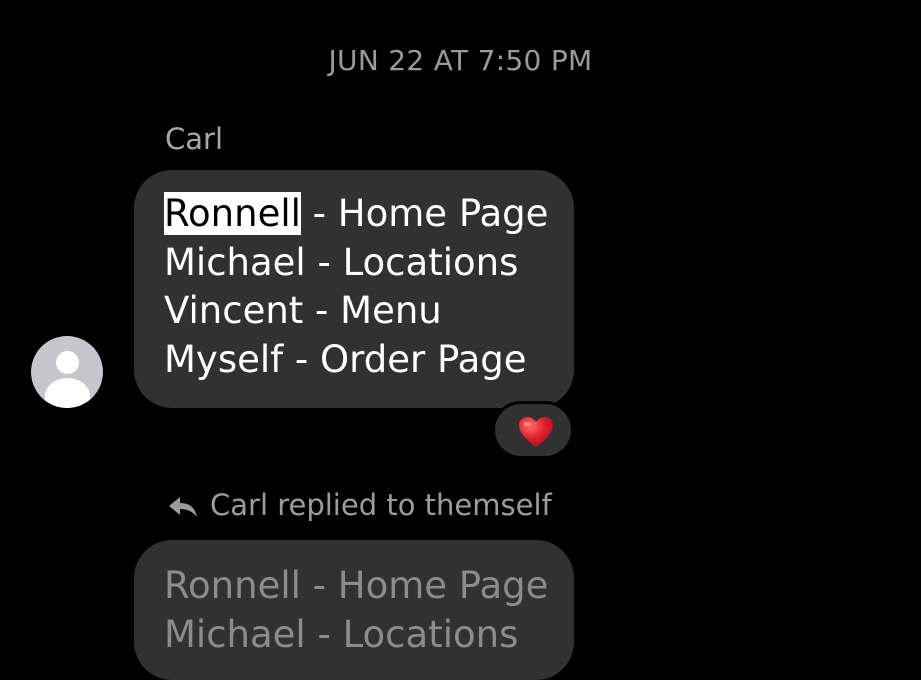 Image resolution: width=921 pixels, height=680 pixels. I want to click on heart-icon, so click(536, 432).